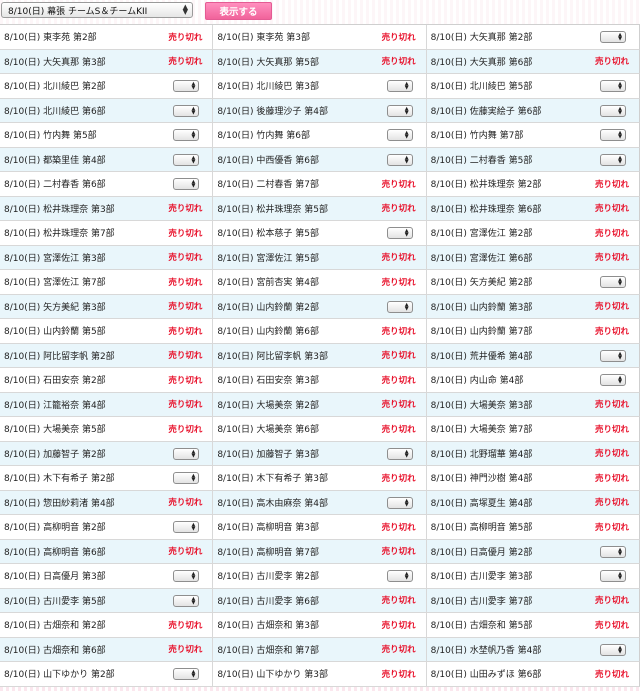 The width and height of the screenshot is (640, 691). Describe the element at coordinates (273, 356) in the screenshot. I see `ticket-label: 8/10(日) 阿比留李帆 第3部` at that location.